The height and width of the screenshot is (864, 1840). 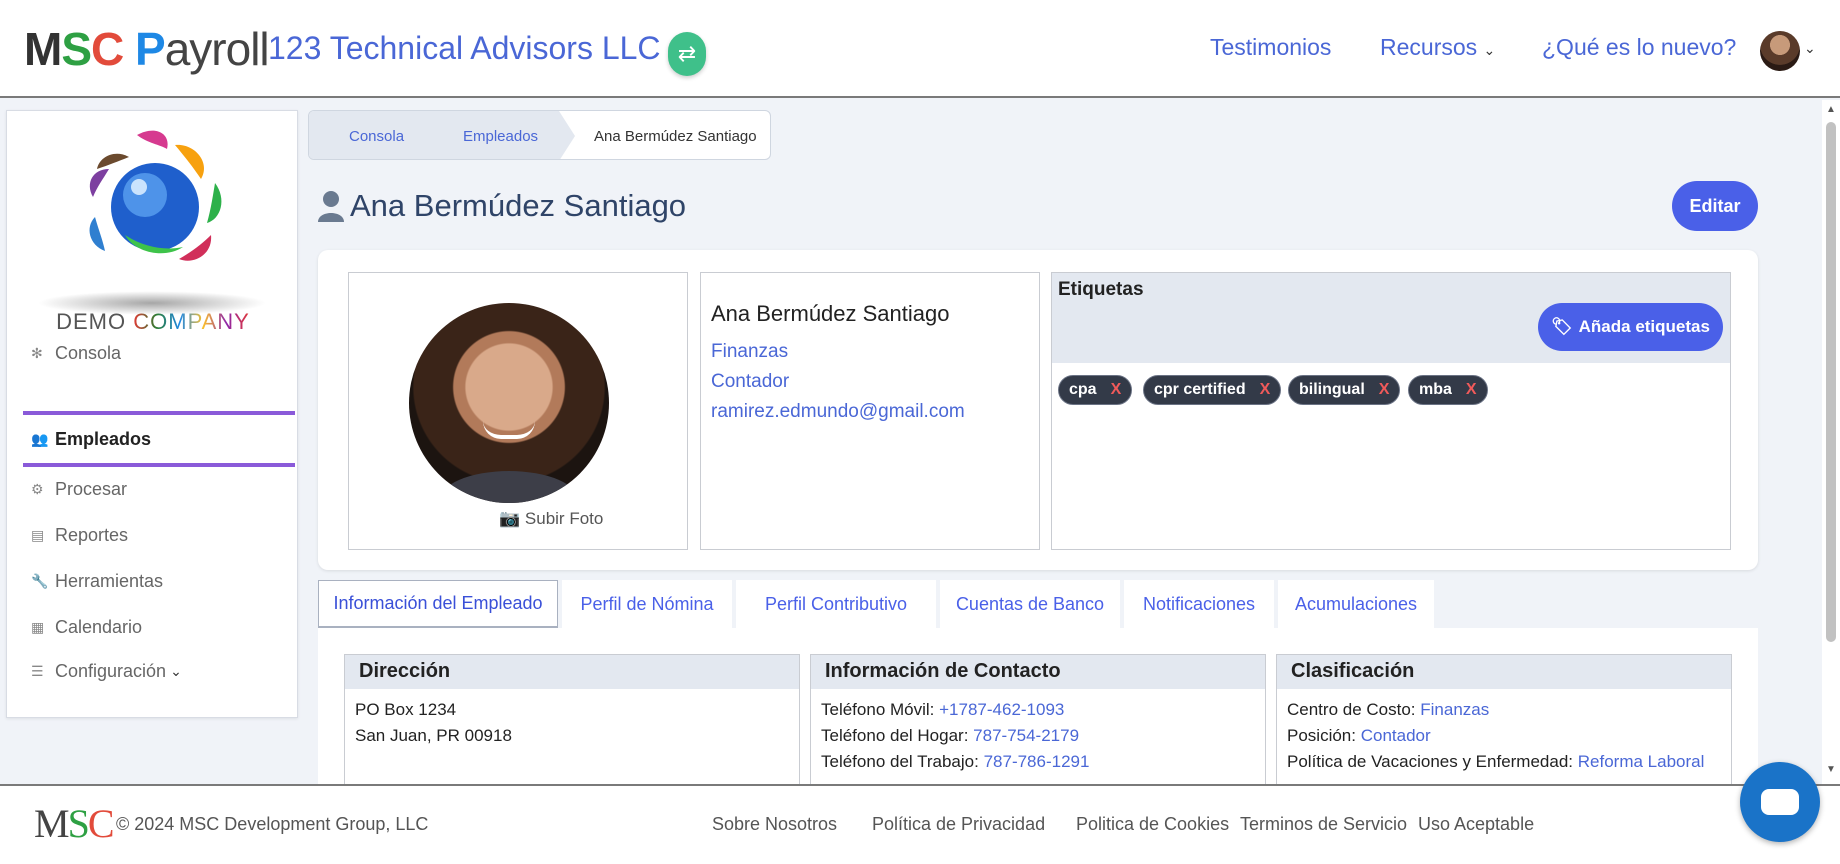 What do you see at coordinates (92, 534) in the screenshot?
I see `sidebar-item-label: Reportes` at bounding box center [92, 534].